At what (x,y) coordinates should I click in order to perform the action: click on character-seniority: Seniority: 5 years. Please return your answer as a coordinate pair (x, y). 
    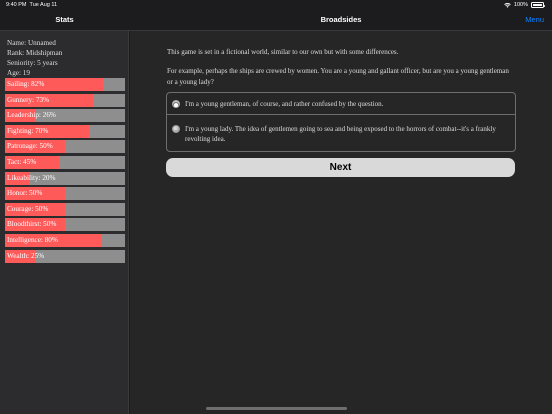
    Looking at the image, I should click on (32, 63).